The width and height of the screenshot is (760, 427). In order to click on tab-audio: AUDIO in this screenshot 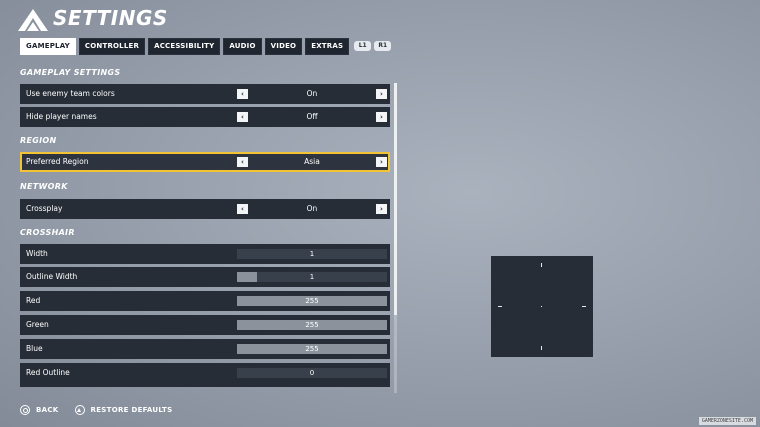, I will do `click(242, 46)`.